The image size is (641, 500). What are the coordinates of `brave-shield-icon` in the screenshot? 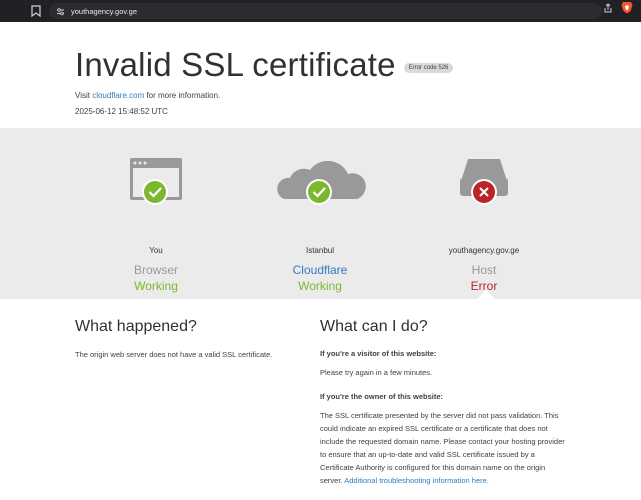 It's located at (627, 7).